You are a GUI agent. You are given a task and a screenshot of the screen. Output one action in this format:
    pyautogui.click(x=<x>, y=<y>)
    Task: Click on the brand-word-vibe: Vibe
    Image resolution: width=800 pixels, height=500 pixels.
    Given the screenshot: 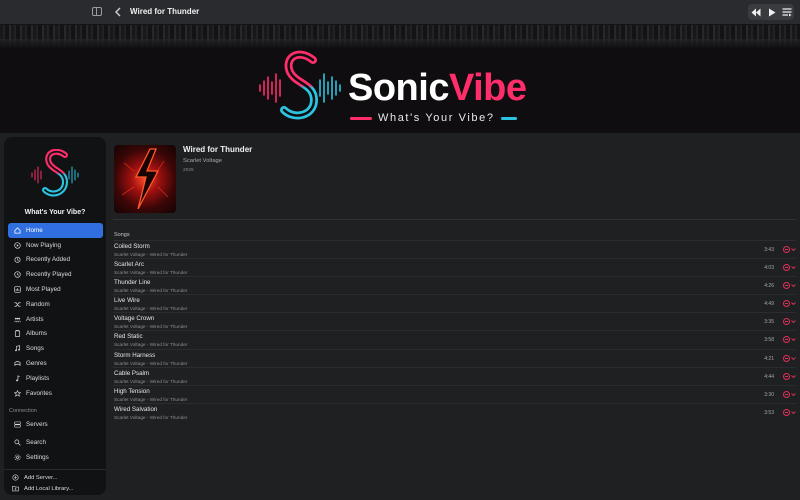 What is the action you would take?
    pyautogui.click(x=487, y=88)
    